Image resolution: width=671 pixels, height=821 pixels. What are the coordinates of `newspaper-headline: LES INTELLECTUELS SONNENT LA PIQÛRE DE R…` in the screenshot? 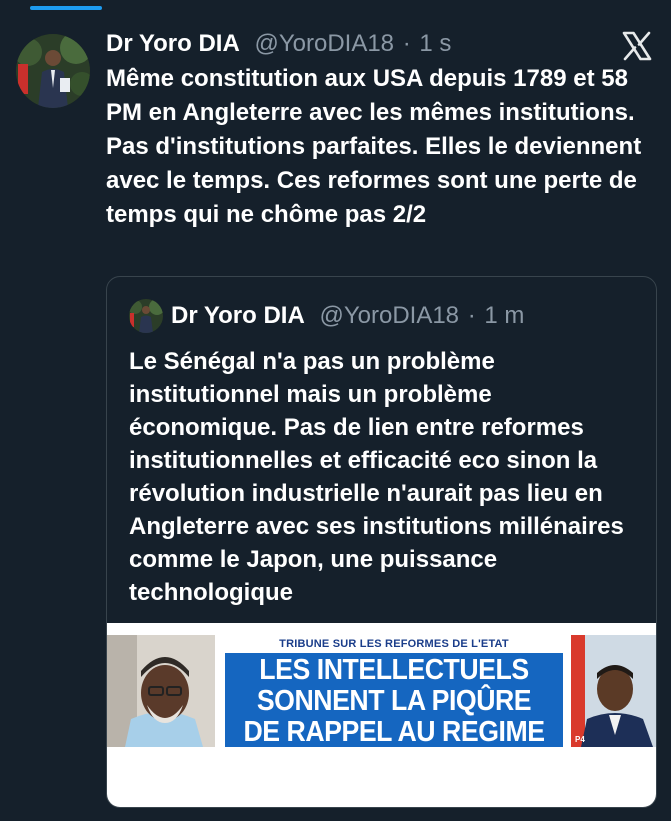 It's located at (394, 701).